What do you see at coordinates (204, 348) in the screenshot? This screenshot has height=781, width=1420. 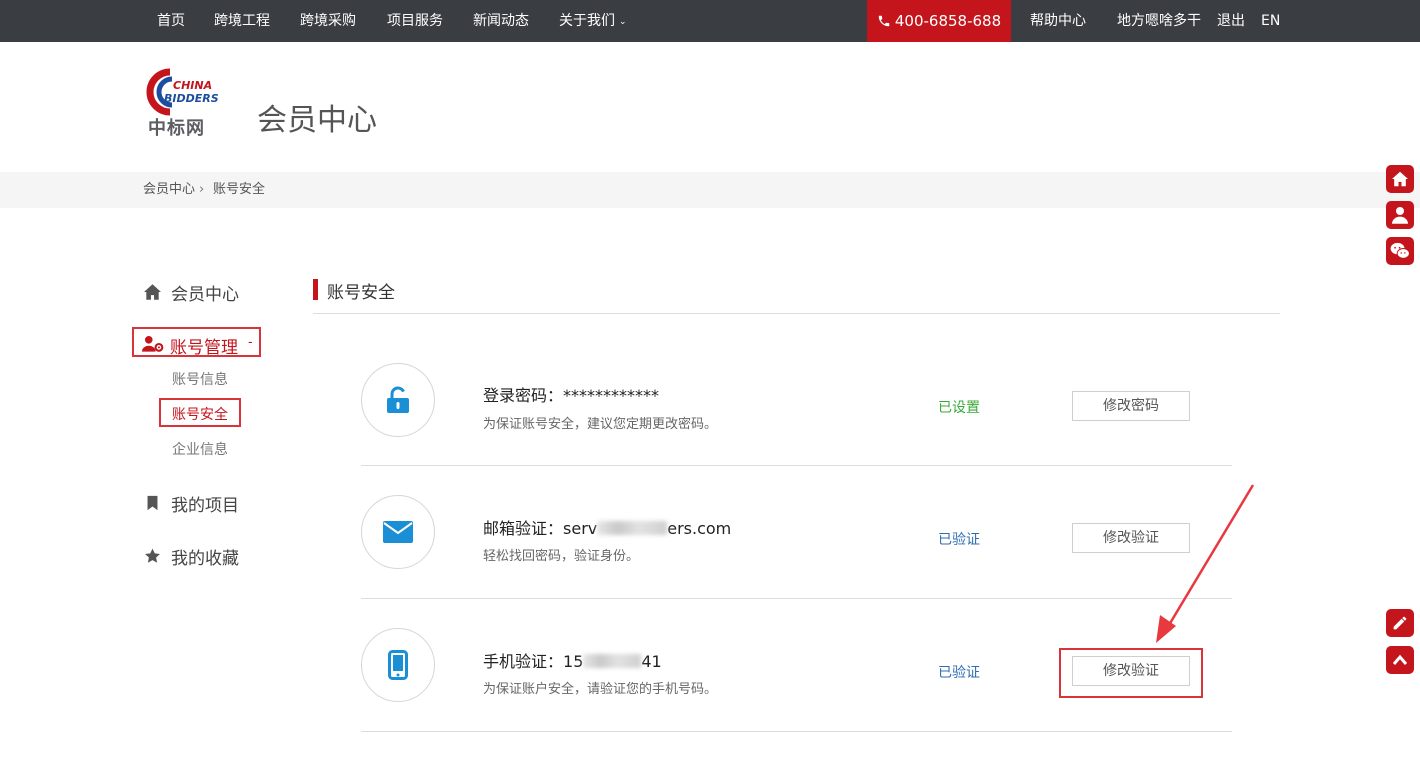 I see `sidebar-label-account-manage: 账号管理` at bounding box center [204, 348].